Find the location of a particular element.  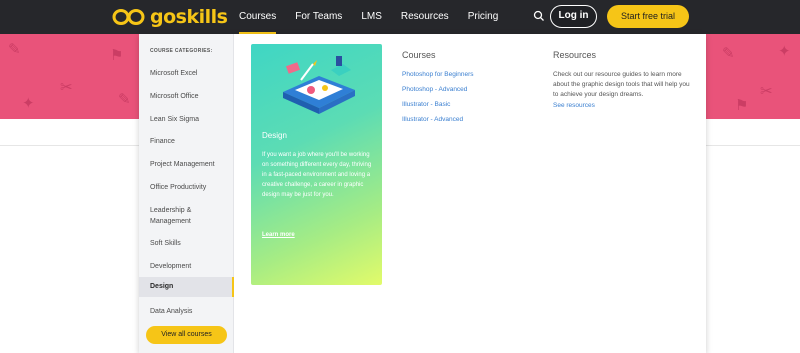

logo-text: goskills is located at coordinates (189, 17).